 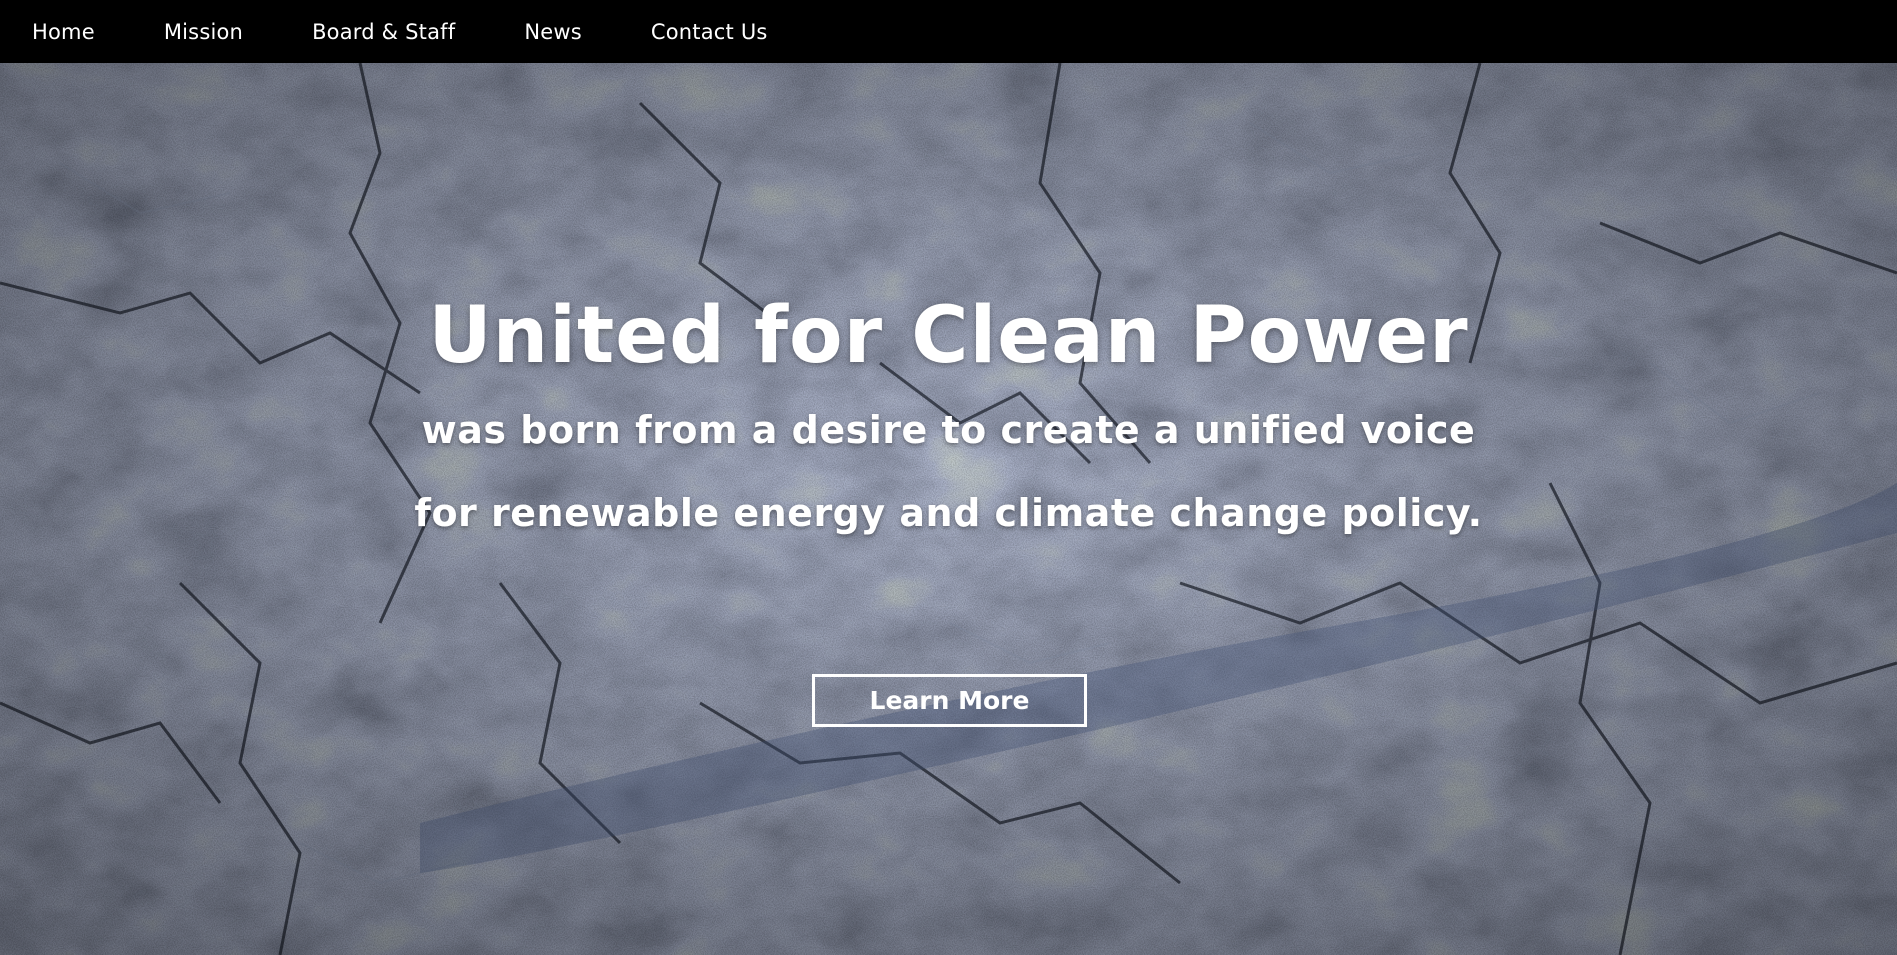 I want to click on learn-more-button: Learn More, so click(x=949, y=700).